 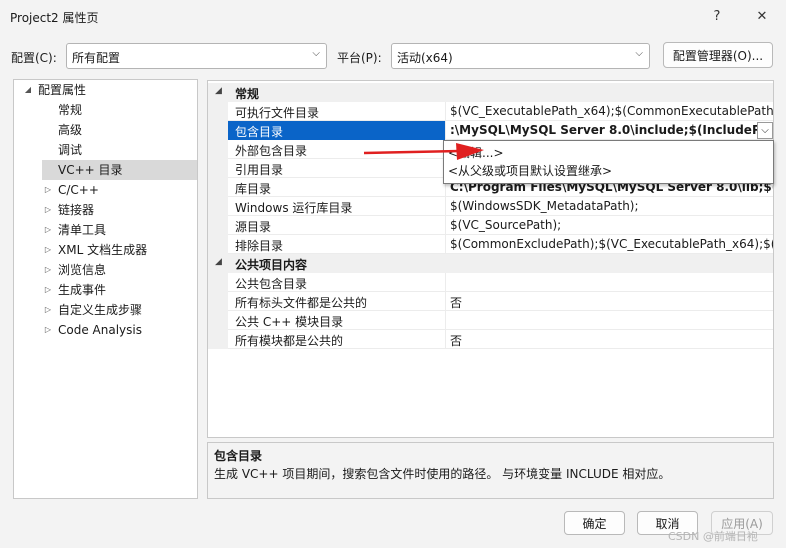 What do you see at coordinates (70, 110) in the screenshot?
I see `tree-item-label: 常规` at bounding box center [70, 110].